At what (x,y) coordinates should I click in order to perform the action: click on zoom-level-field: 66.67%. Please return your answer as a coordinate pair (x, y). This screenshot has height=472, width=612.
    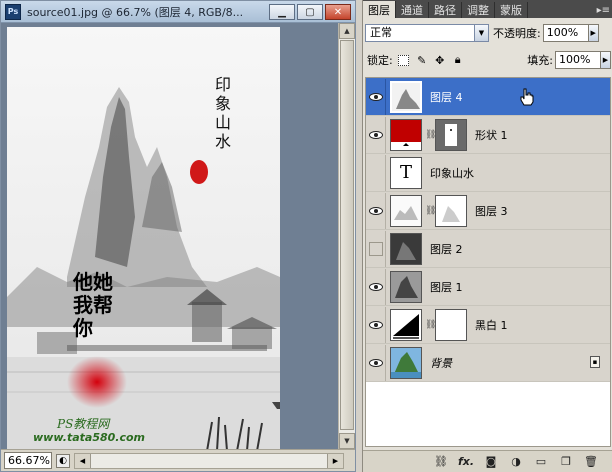
    Looking at the image, I should click on (28, 460).